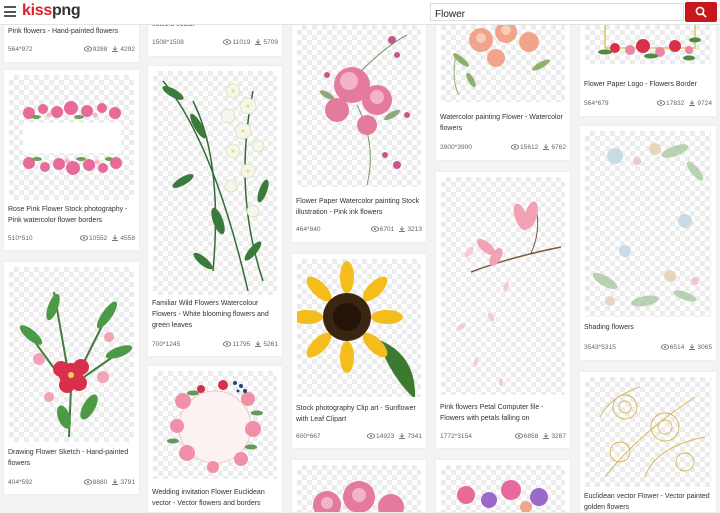  Describe the element at coordinates (270, 344) in the screenshot. I see `download-count: 5261` at that location.